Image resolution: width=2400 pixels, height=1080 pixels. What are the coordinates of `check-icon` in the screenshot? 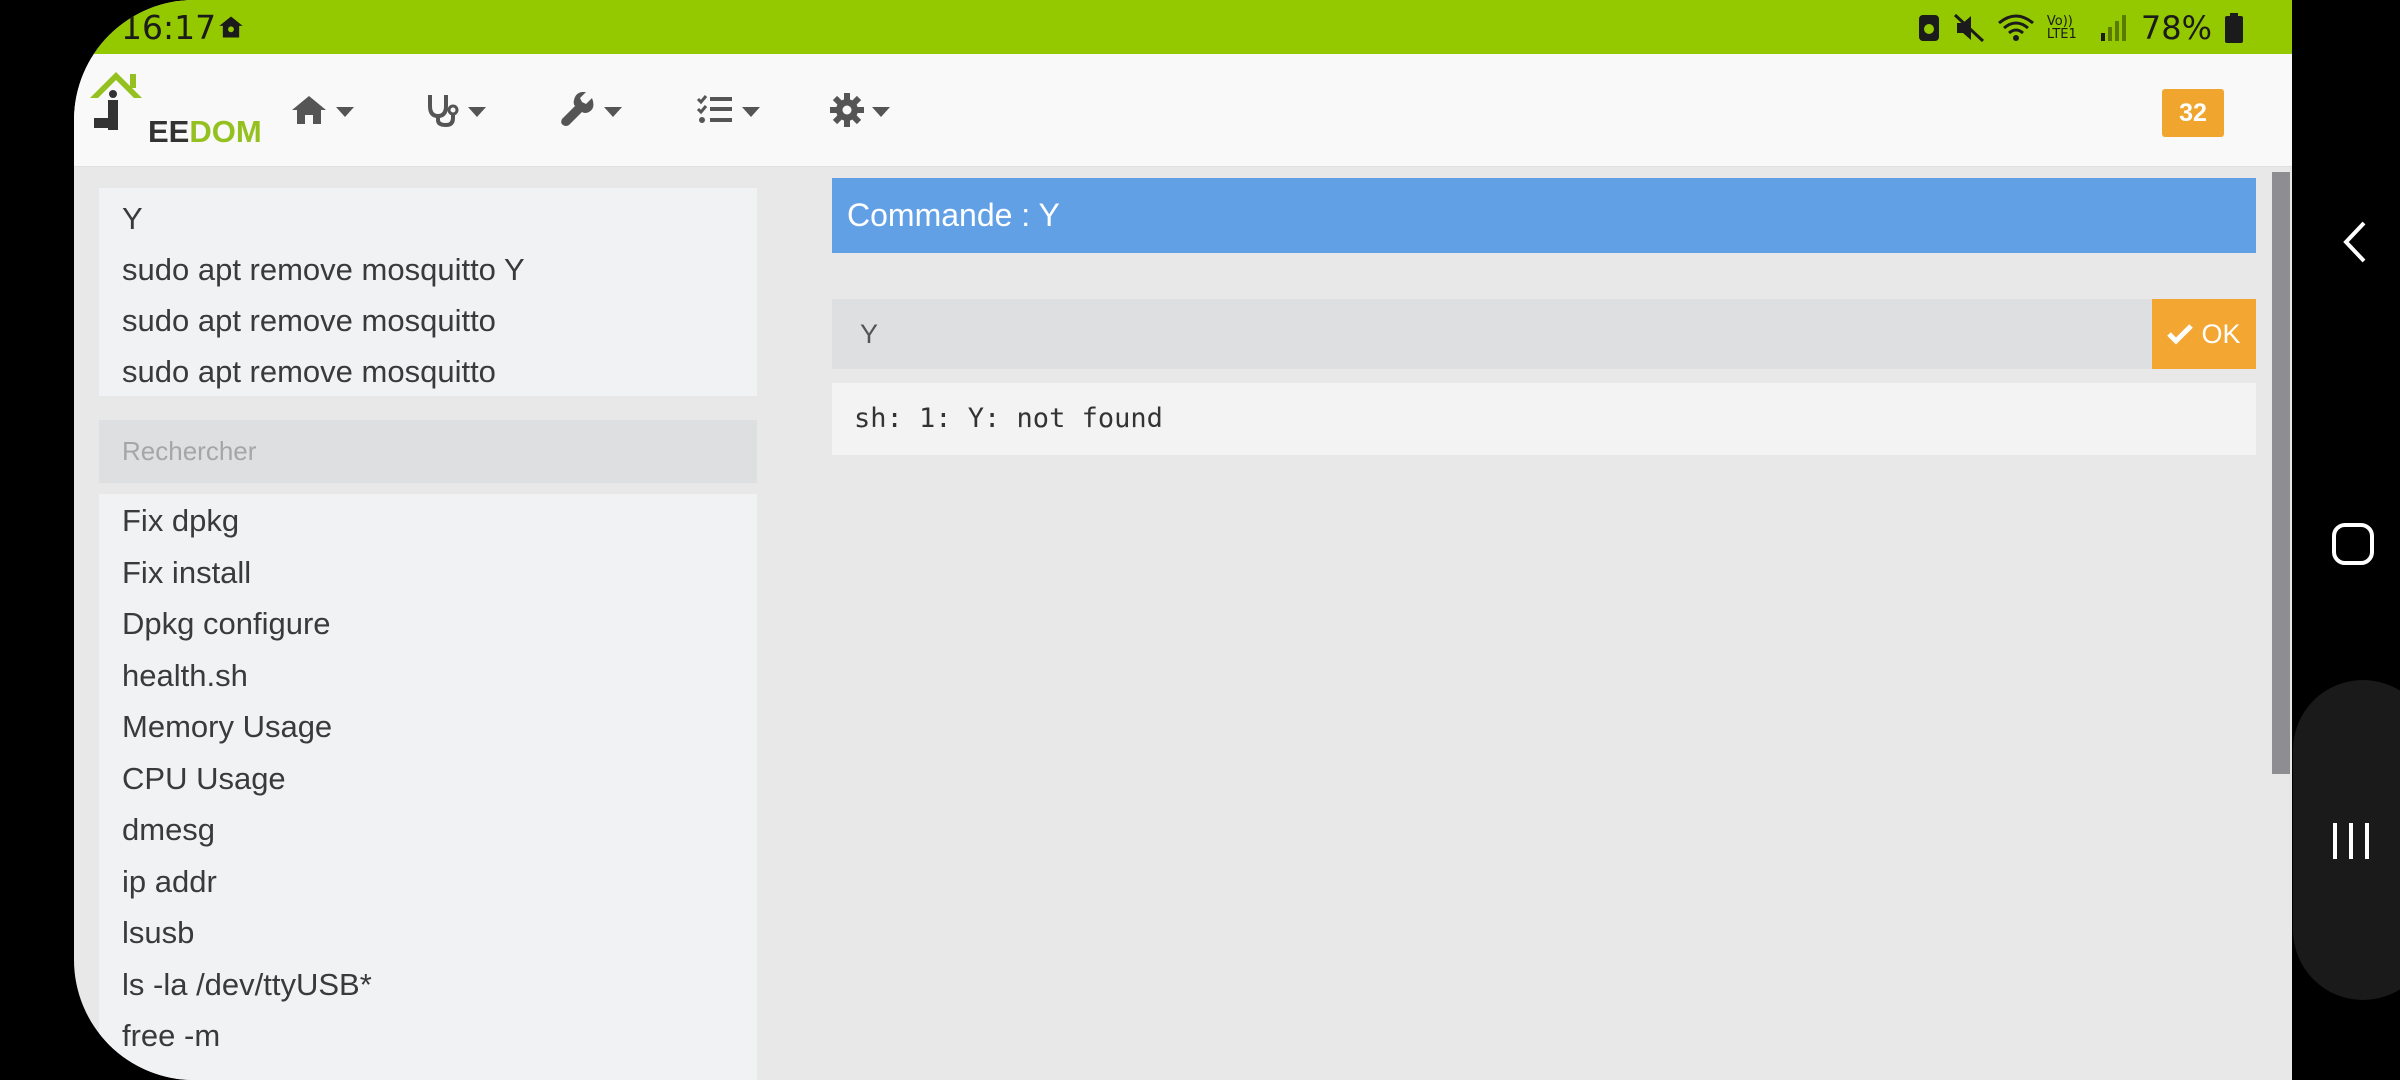 It's located at (2180, 334).